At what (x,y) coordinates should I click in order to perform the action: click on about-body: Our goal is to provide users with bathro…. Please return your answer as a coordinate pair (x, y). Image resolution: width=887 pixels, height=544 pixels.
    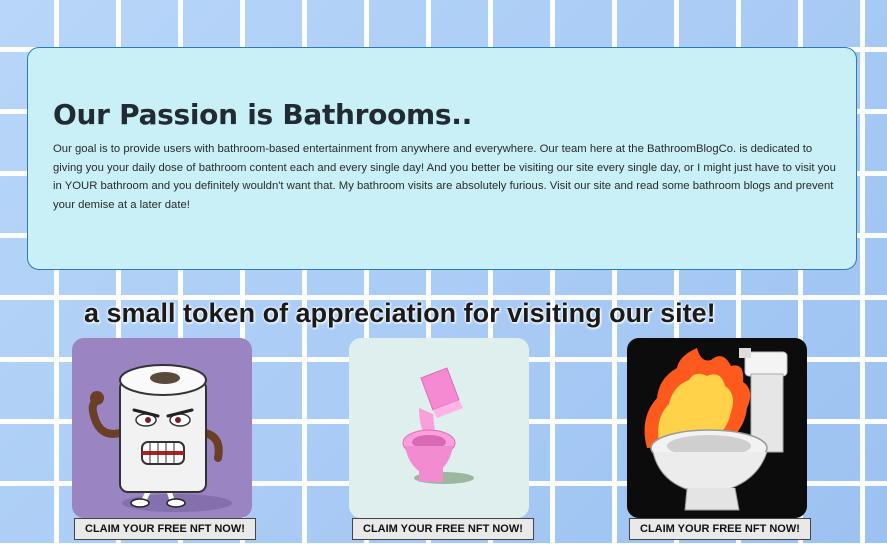
    Looking at the image, I should click on (444, 177).